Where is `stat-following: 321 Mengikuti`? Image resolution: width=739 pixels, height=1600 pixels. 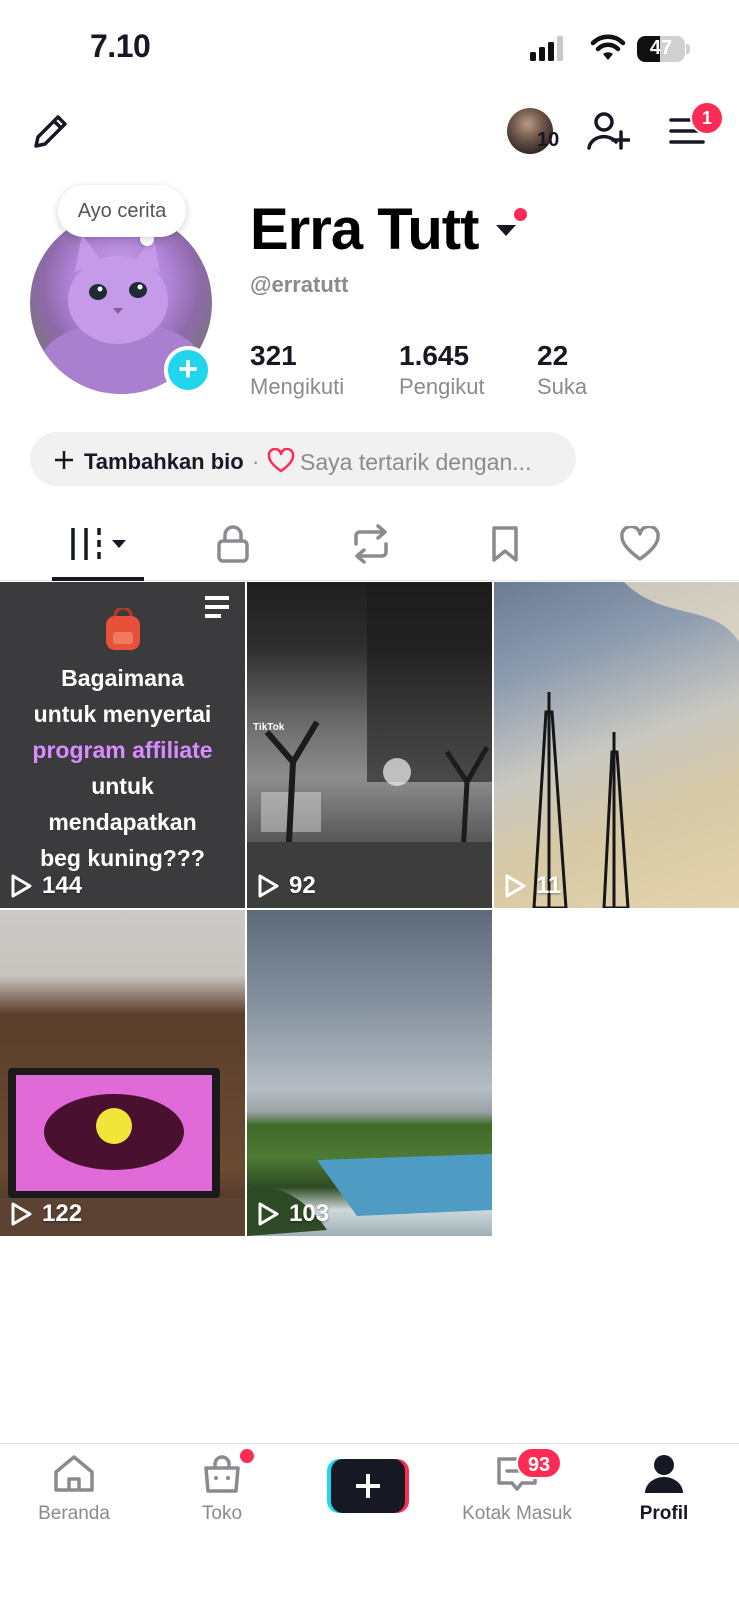 stat-following: 321 Mengikuti is located at coordinates (297, 370).